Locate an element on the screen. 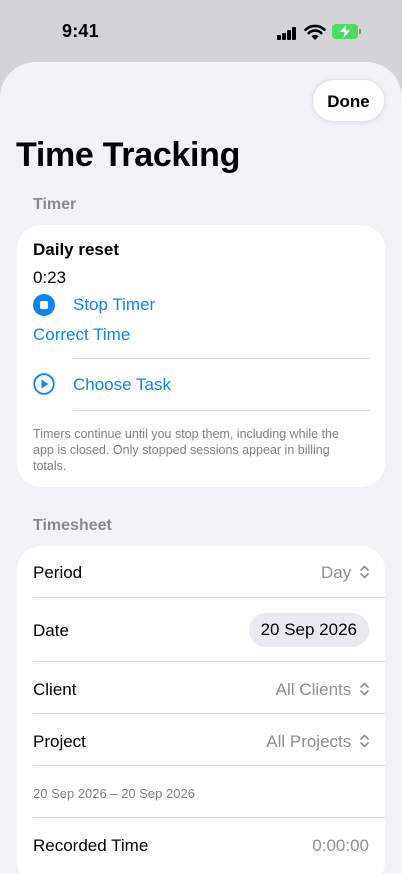 This screenshot has width=402, height=874. cellular-signal-icon is located at coordinates (287, 33).